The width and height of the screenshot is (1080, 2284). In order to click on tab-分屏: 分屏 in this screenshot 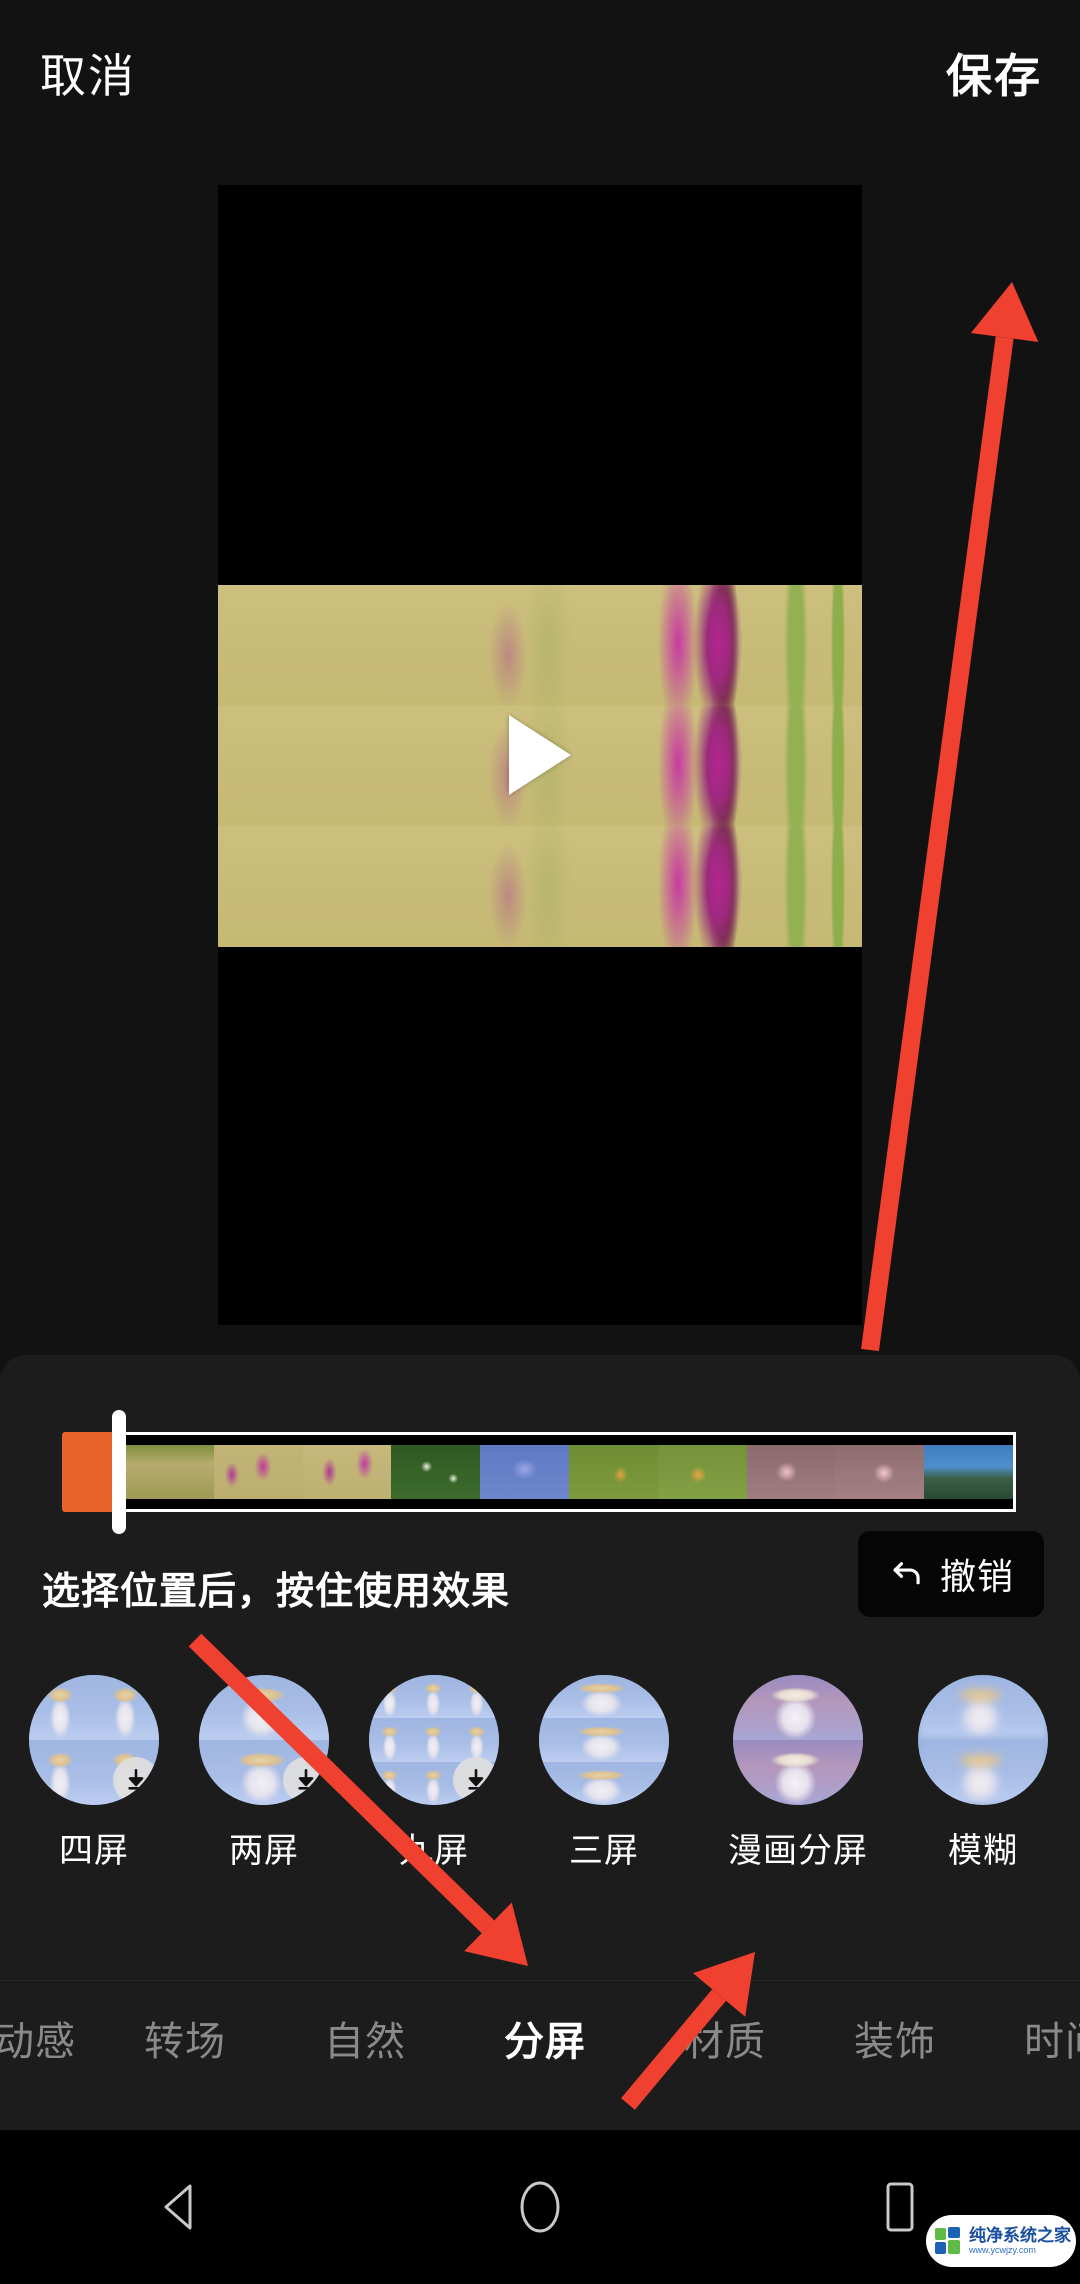, I will do `click(545, 2038)`.